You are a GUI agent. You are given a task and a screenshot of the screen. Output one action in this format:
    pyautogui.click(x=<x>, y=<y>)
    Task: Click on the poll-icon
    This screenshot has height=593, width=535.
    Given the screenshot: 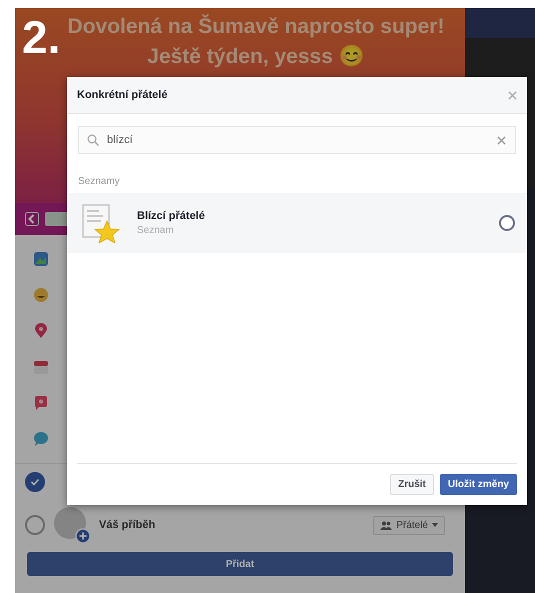 What is the action you would take?
    pyautogui.click(x=41, y=403)
    